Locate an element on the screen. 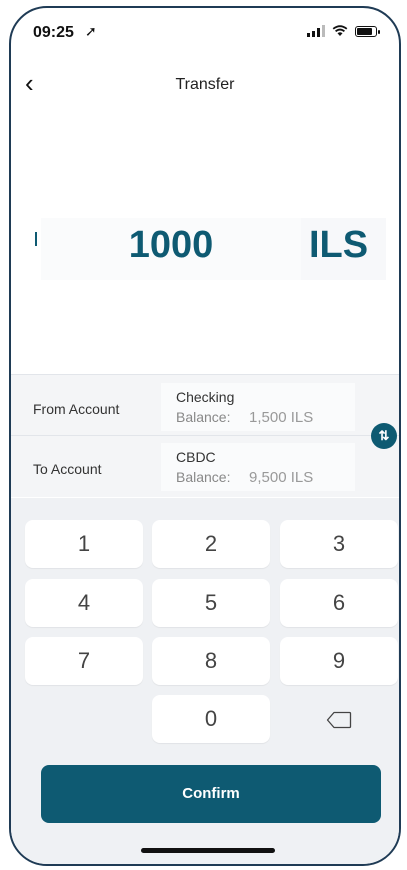 The width and height of the screenshot is (407, 870). amount-value: 1000 is located at coordinates (171, 245).